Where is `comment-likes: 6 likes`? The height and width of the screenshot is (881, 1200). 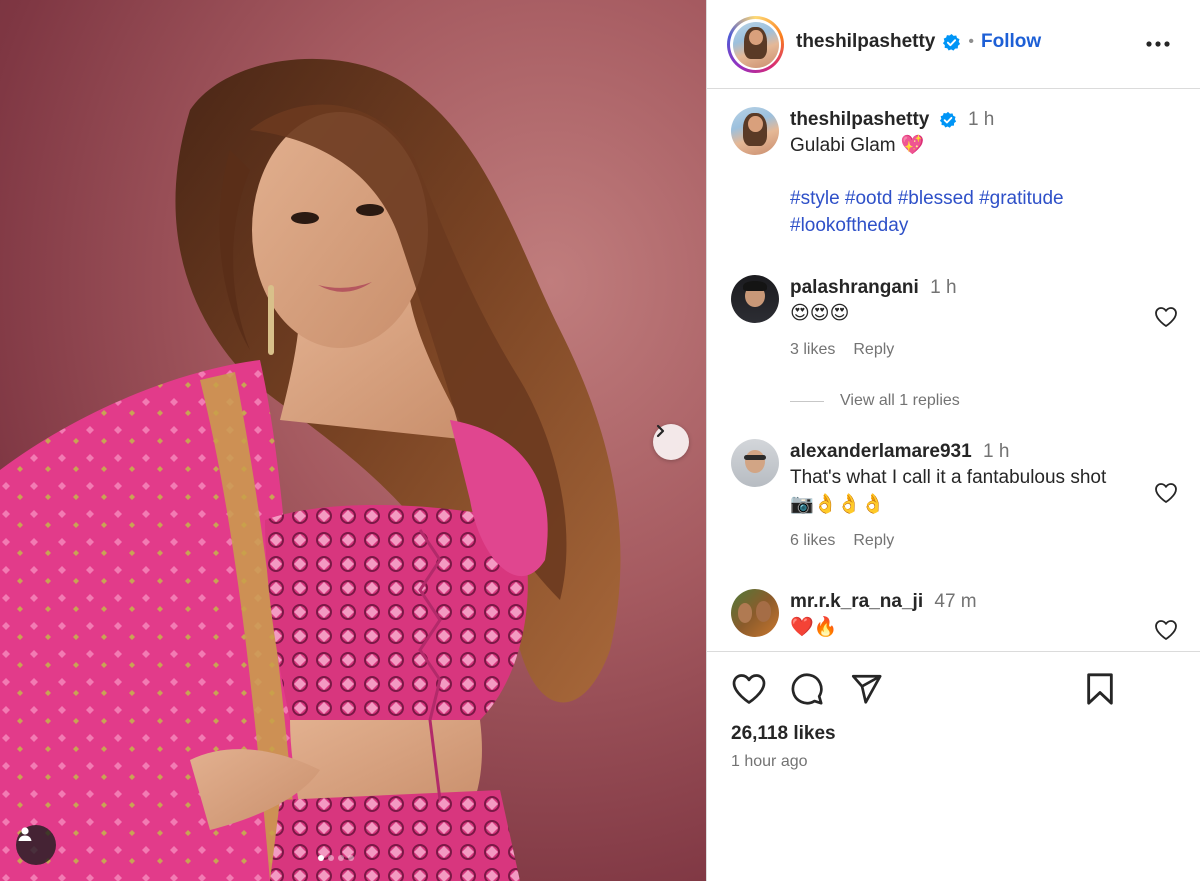
comment-likes: 6 likes is located at coordinates (812, 541).